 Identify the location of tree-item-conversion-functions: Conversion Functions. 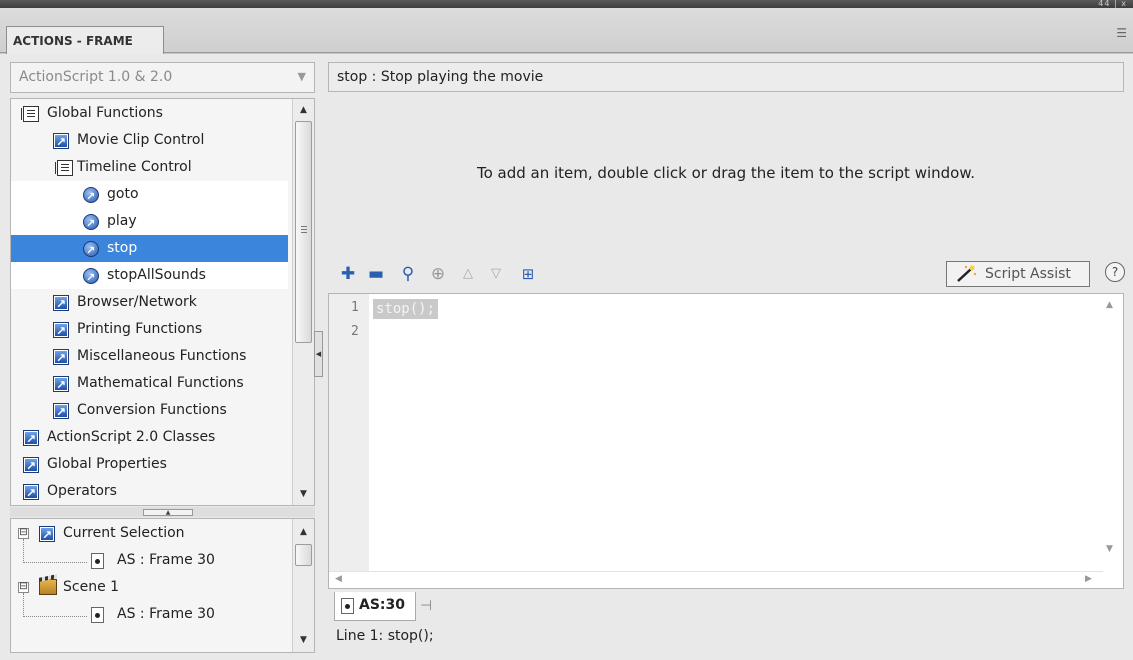
(149, 411).